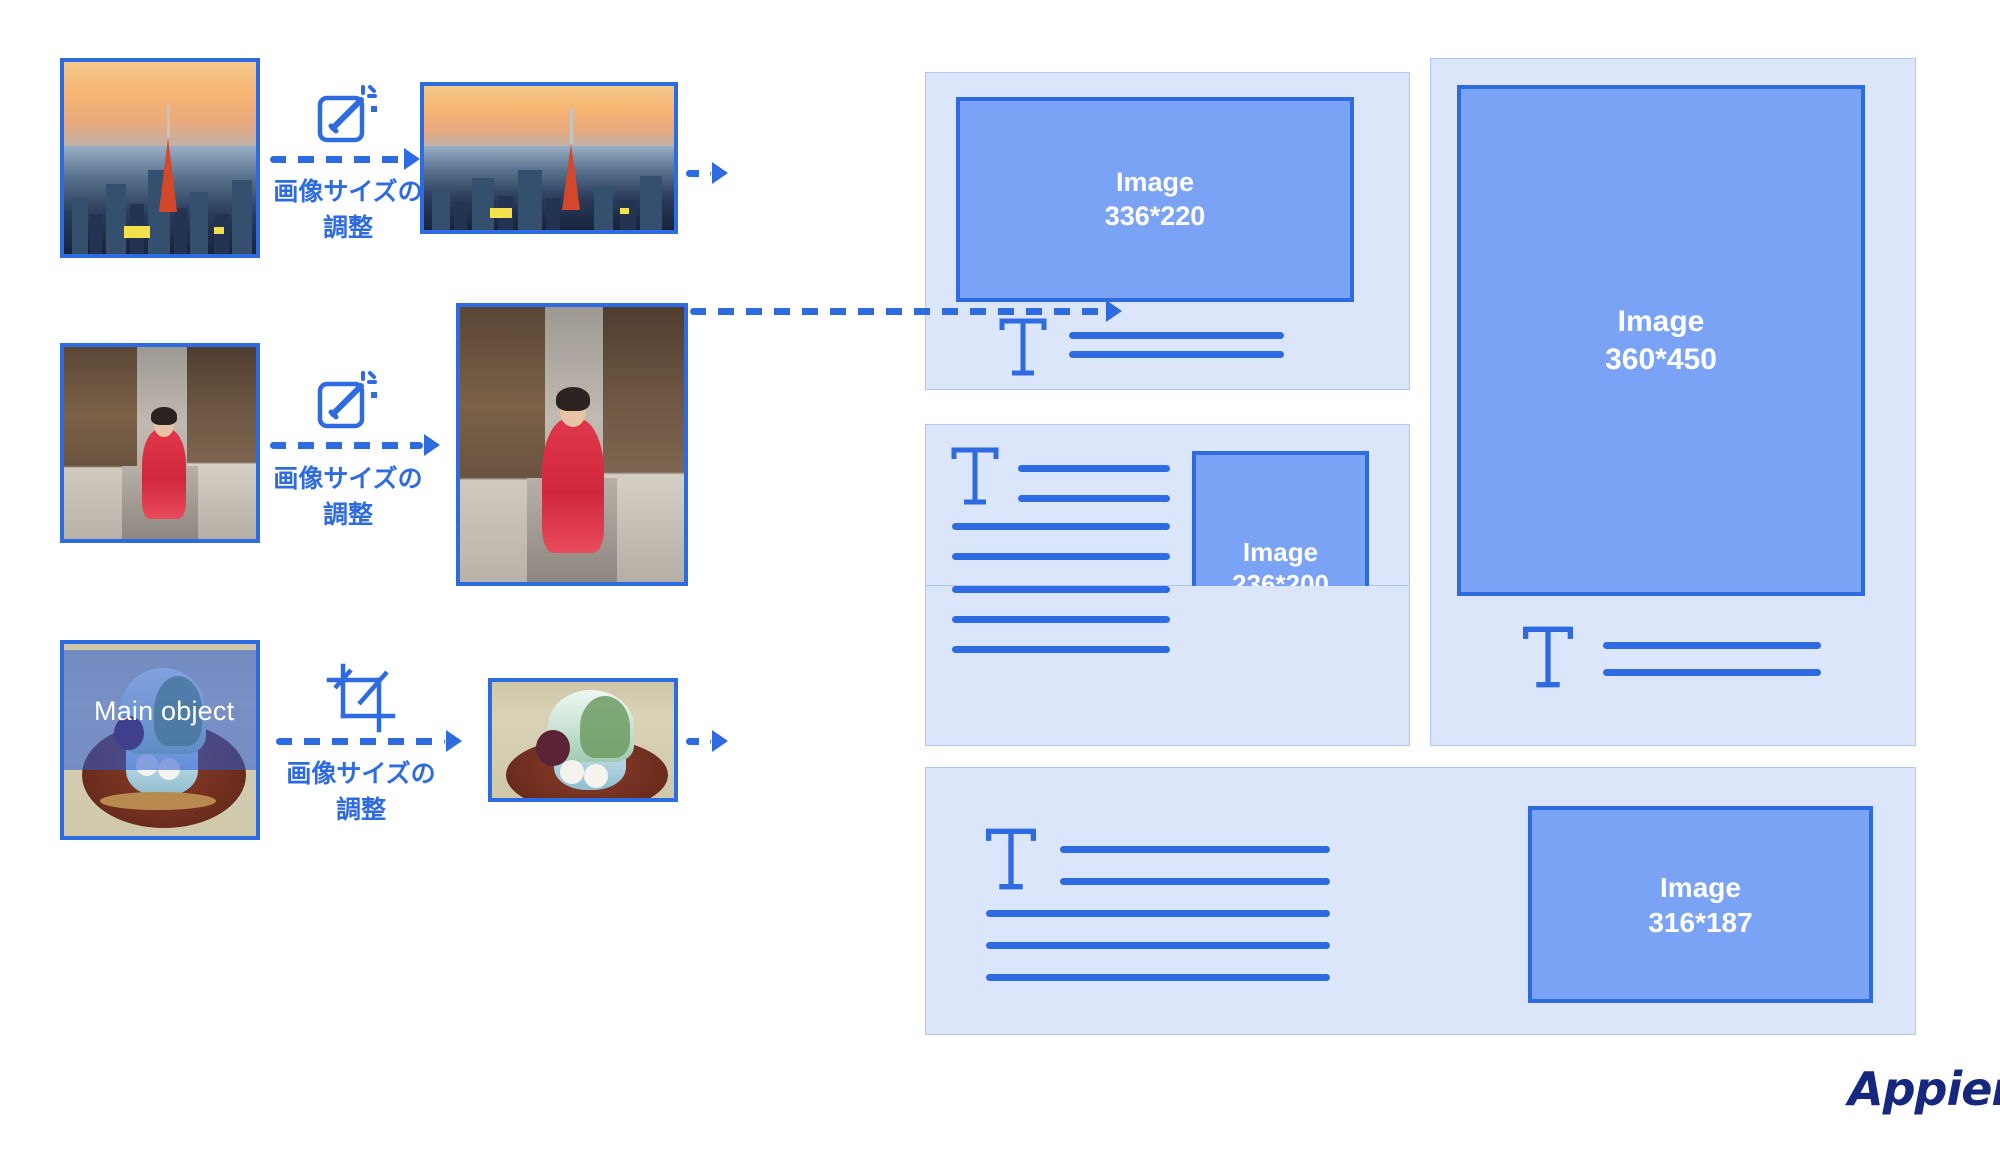 The width and height of the screenshot is (2000, 1167). Describe the element at coordinates (583, 740) in the screenshot. I see `cropped-photo-kakigori` at that location.